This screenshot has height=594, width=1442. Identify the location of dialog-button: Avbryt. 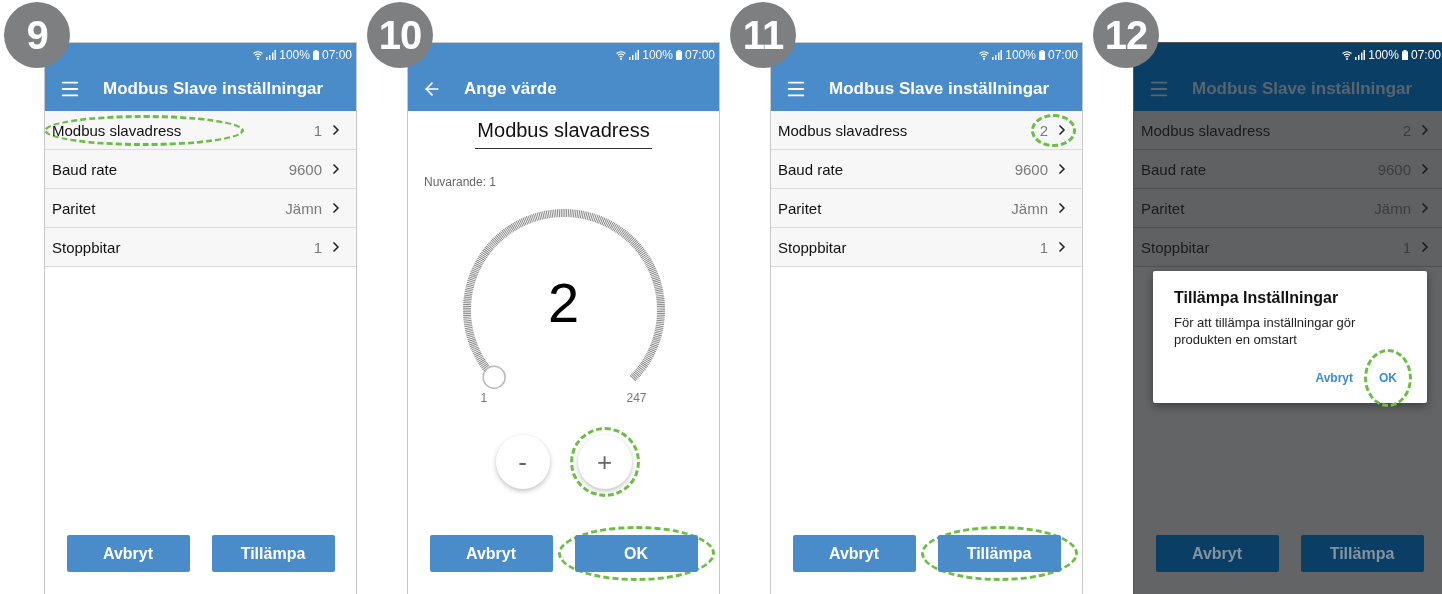
(1334, 377).